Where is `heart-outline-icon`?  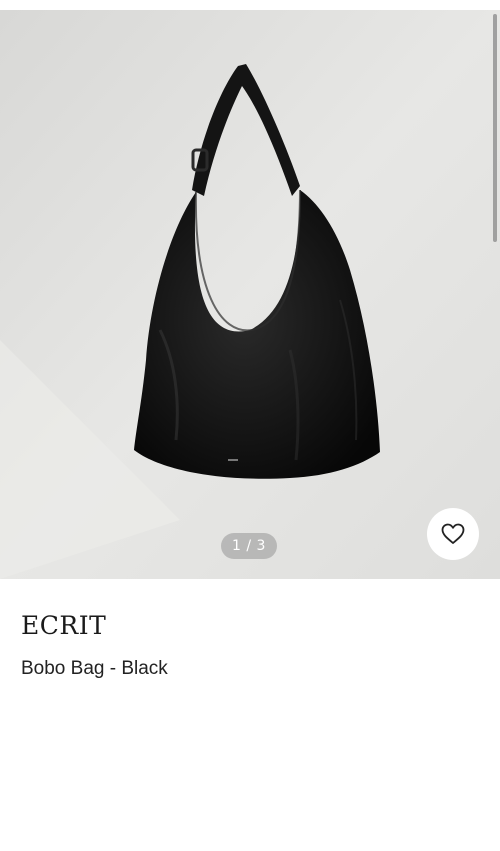 heart-outline-icon is located at coordinates (453, 533).